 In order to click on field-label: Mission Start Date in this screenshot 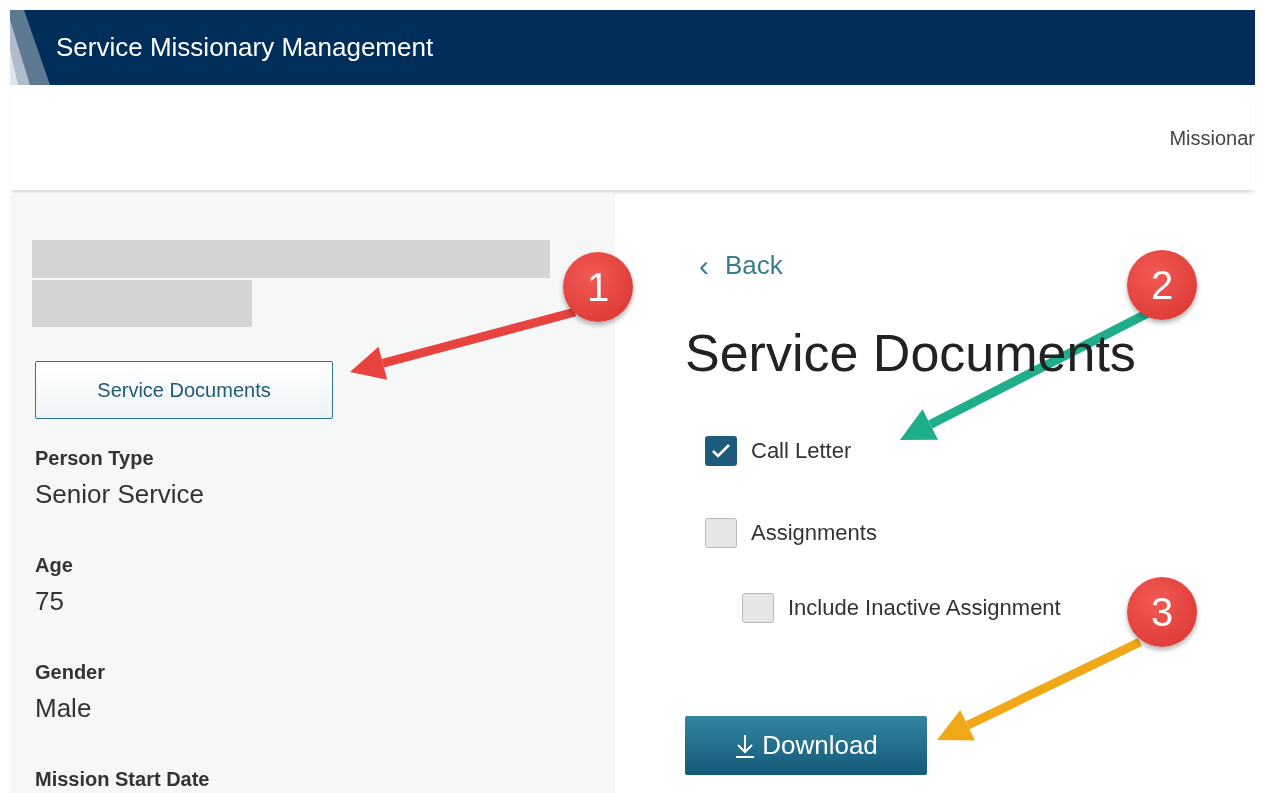, I will do `click(123, 779)`.